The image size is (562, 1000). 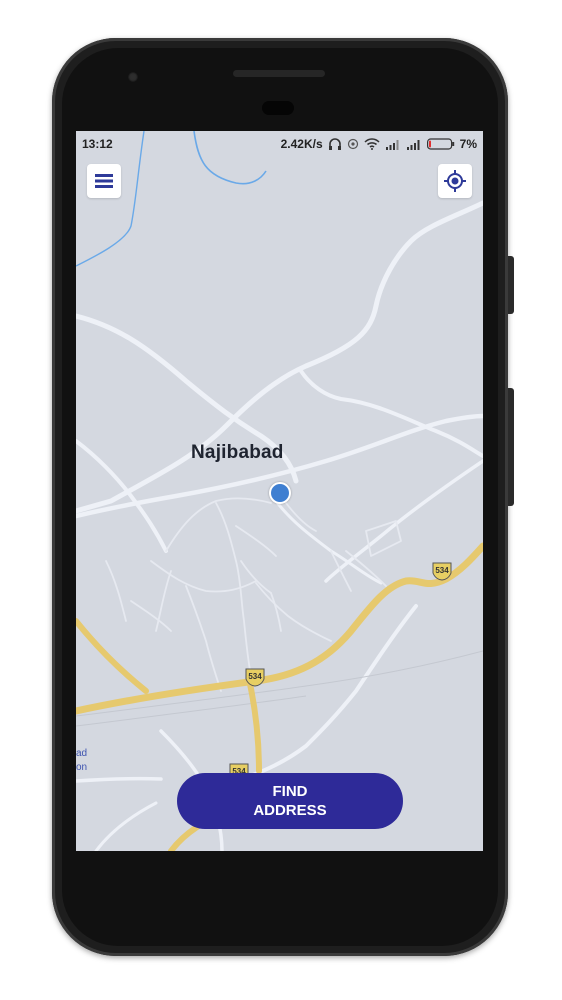 What do you see at coordinates (468, 144) in the screenshot?
I see `battery-percent: 7%` at bounding box center [468, 144].